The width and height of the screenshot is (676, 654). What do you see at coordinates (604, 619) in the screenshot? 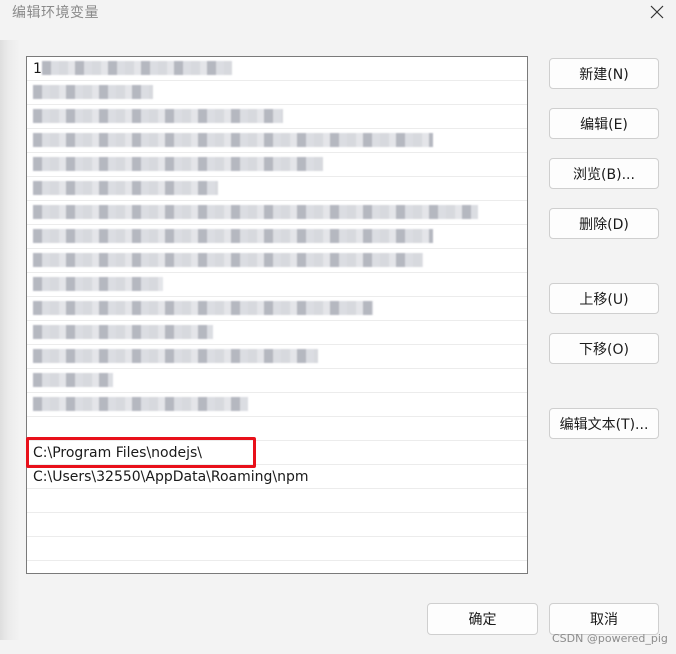
I see `cancel-button: 取消` at bounding box center [604, 619].